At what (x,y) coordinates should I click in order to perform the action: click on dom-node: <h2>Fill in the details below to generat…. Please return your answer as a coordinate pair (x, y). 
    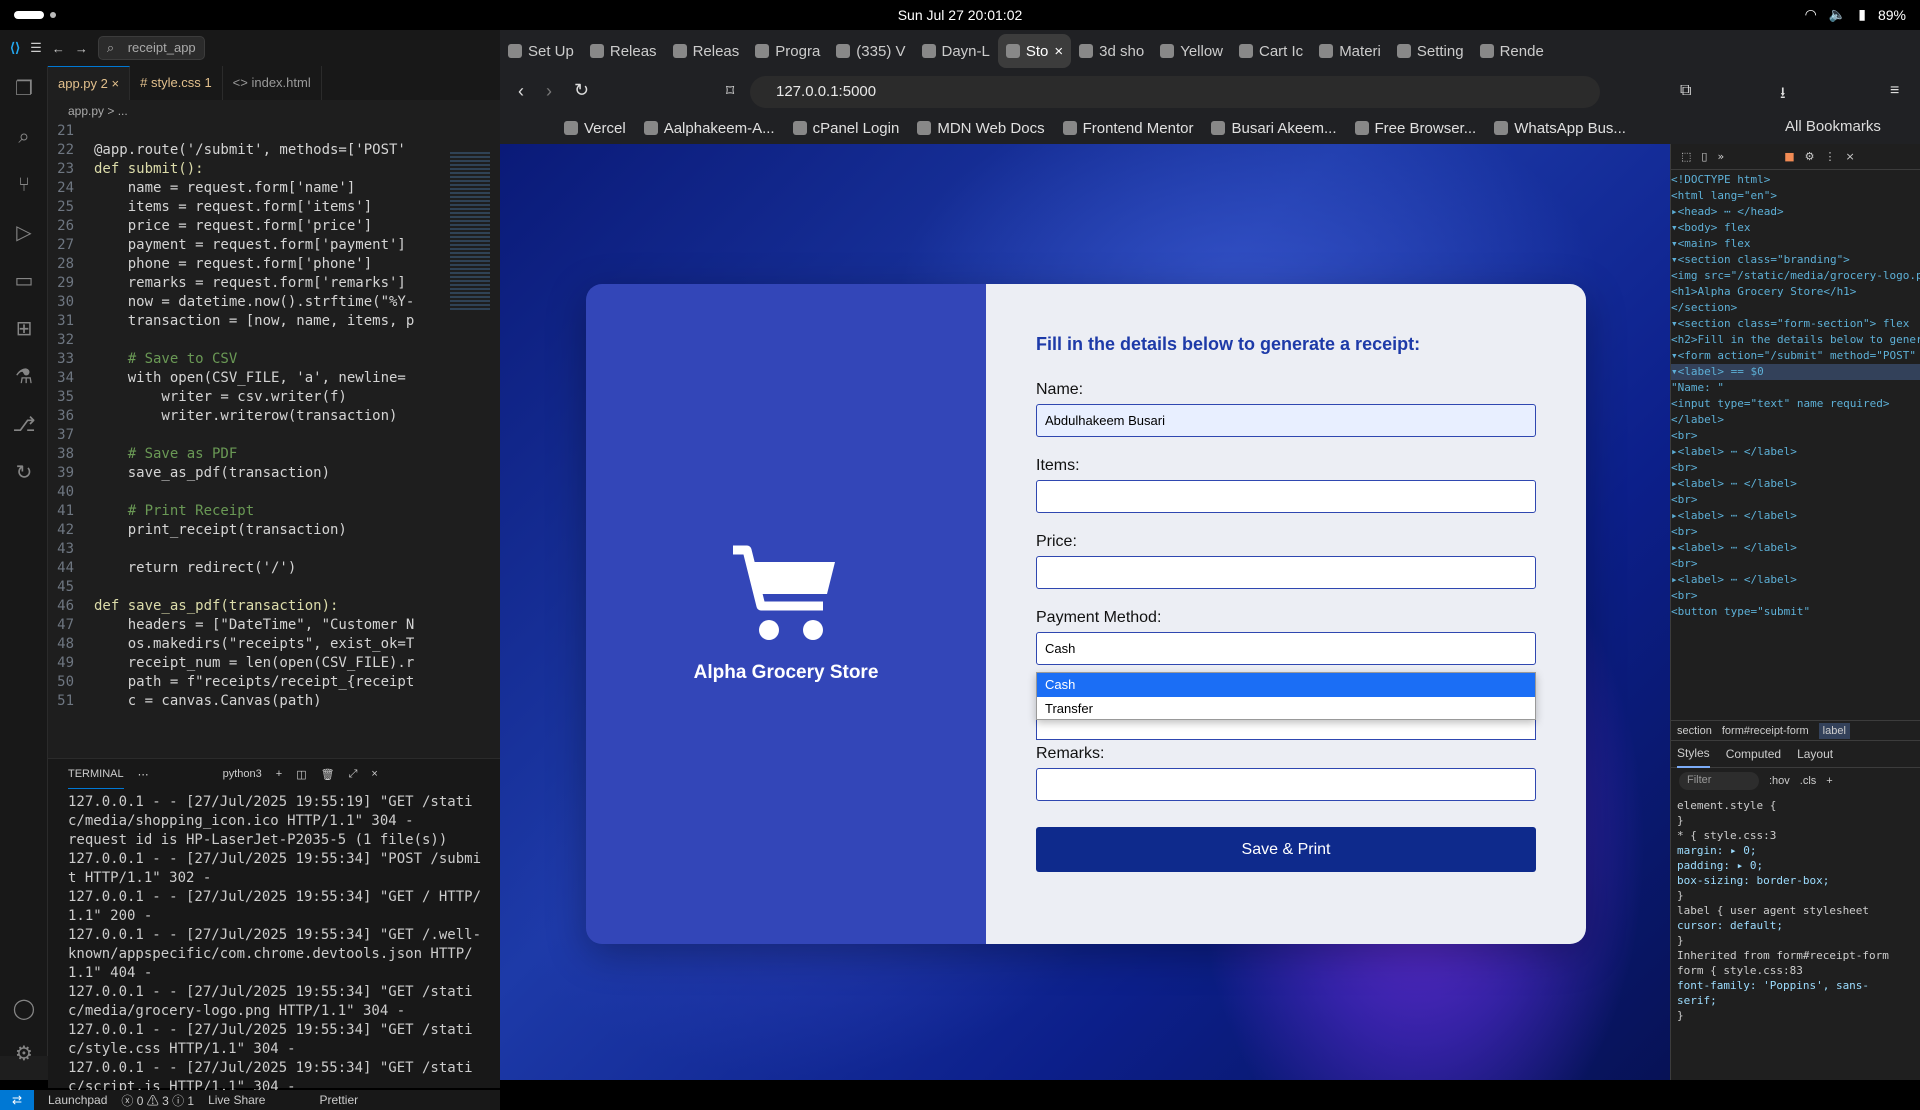
    Looking at the image, I should click on (1795, 340).